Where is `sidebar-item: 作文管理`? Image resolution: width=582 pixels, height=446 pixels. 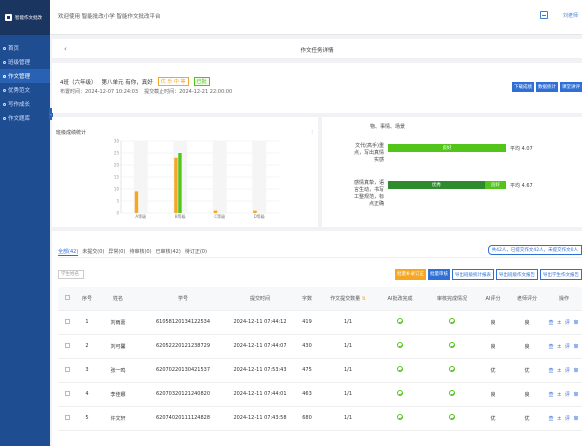
sidebar-item: 作文管理 is located at coordinates (25, 76).